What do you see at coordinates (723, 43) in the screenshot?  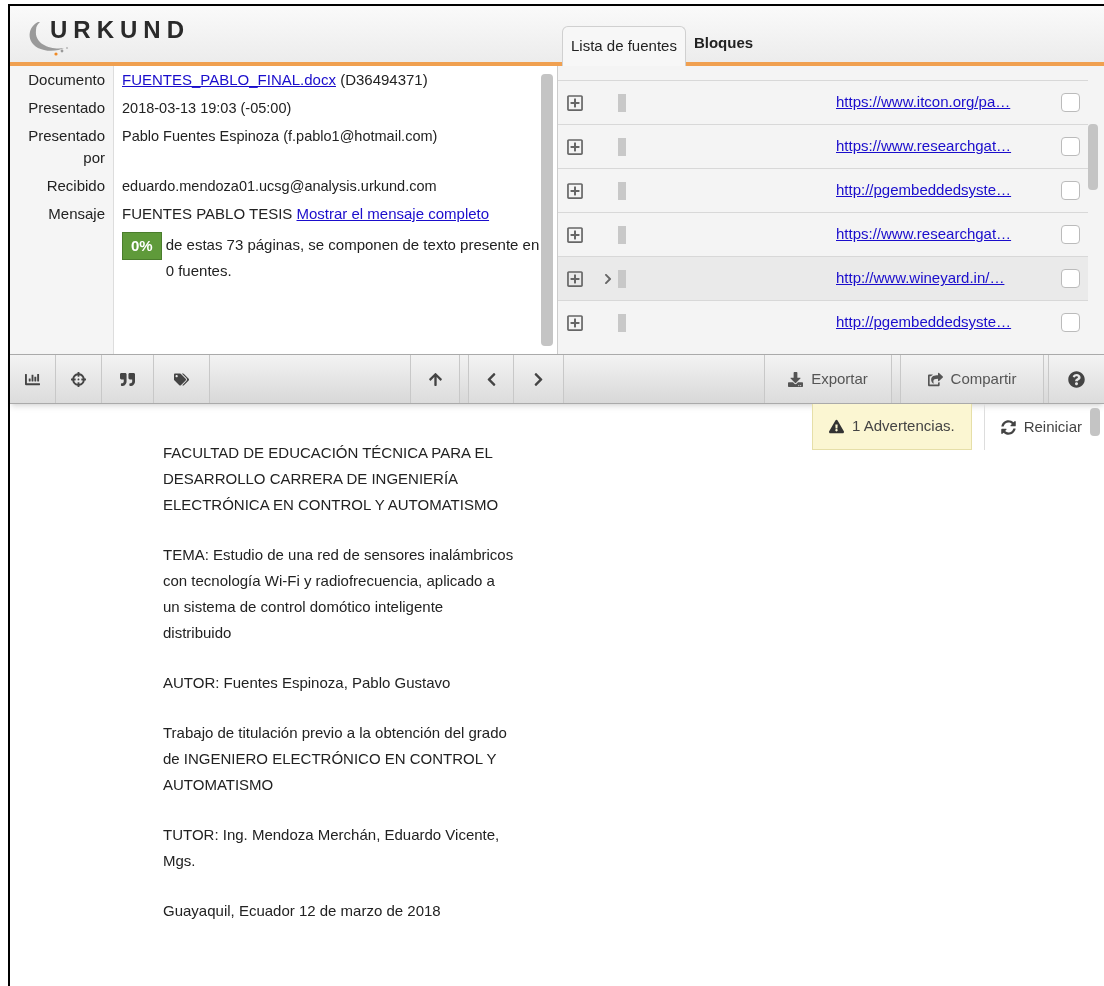 I see `tab: Bloques` at bounding box center [723, 43].